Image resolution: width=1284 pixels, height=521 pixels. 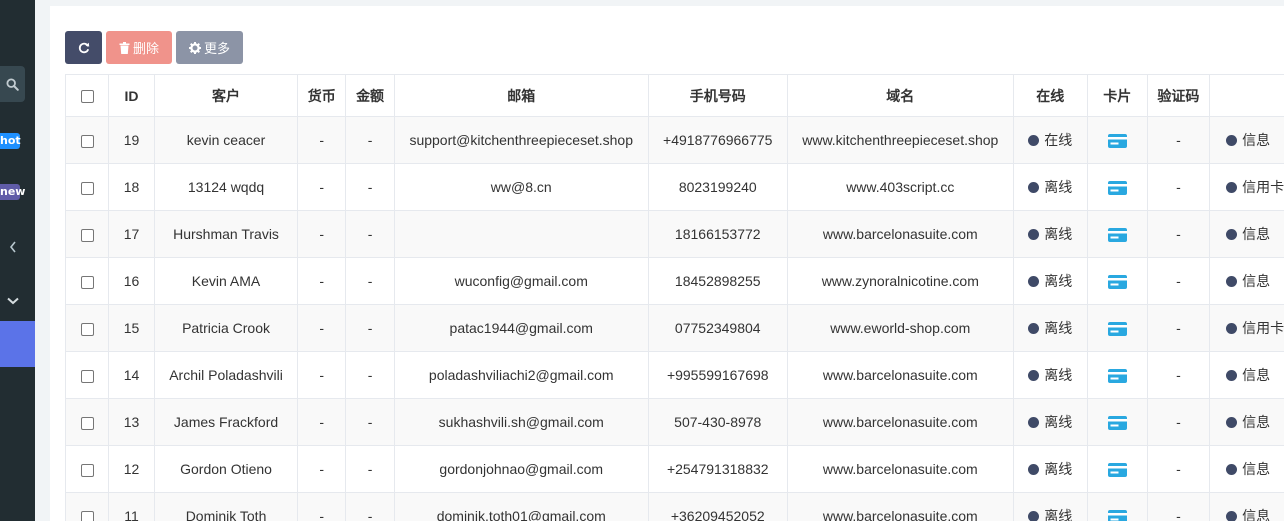 I want to click on cell-customer: Archil Poladashvili, so click(x=226, y=375).